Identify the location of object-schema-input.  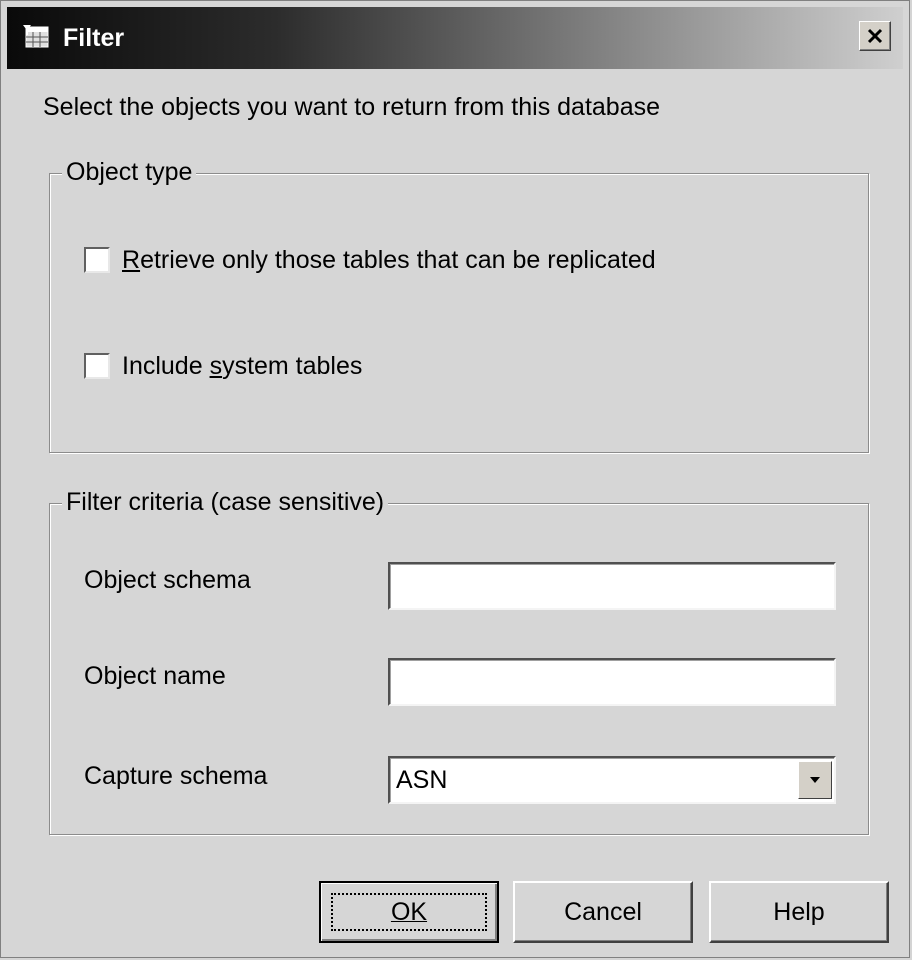
(612, 586).